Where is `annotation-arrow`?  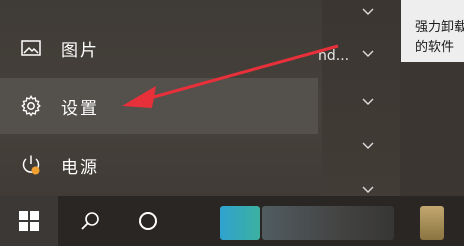 annotation-arrow is located at coordinates (230, 76).